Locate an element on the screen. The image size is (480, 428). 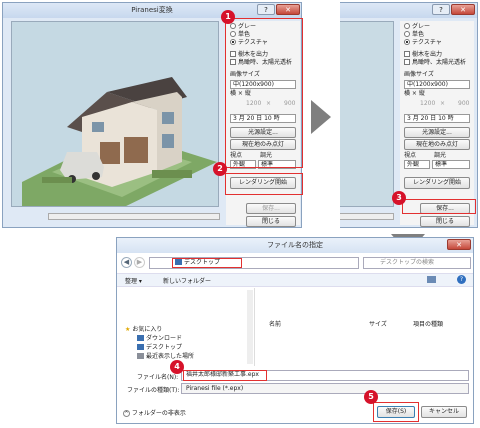
step-badge-5: 5 is located at coordinates (371, 397).